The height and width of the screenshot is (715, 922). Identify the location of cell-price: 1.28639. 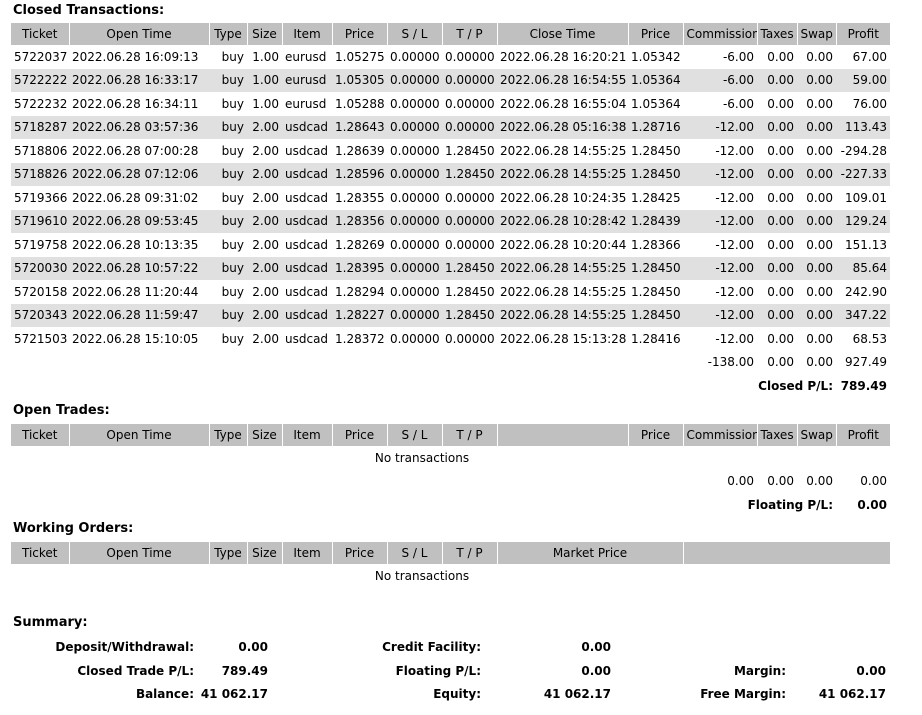
(360, 150).